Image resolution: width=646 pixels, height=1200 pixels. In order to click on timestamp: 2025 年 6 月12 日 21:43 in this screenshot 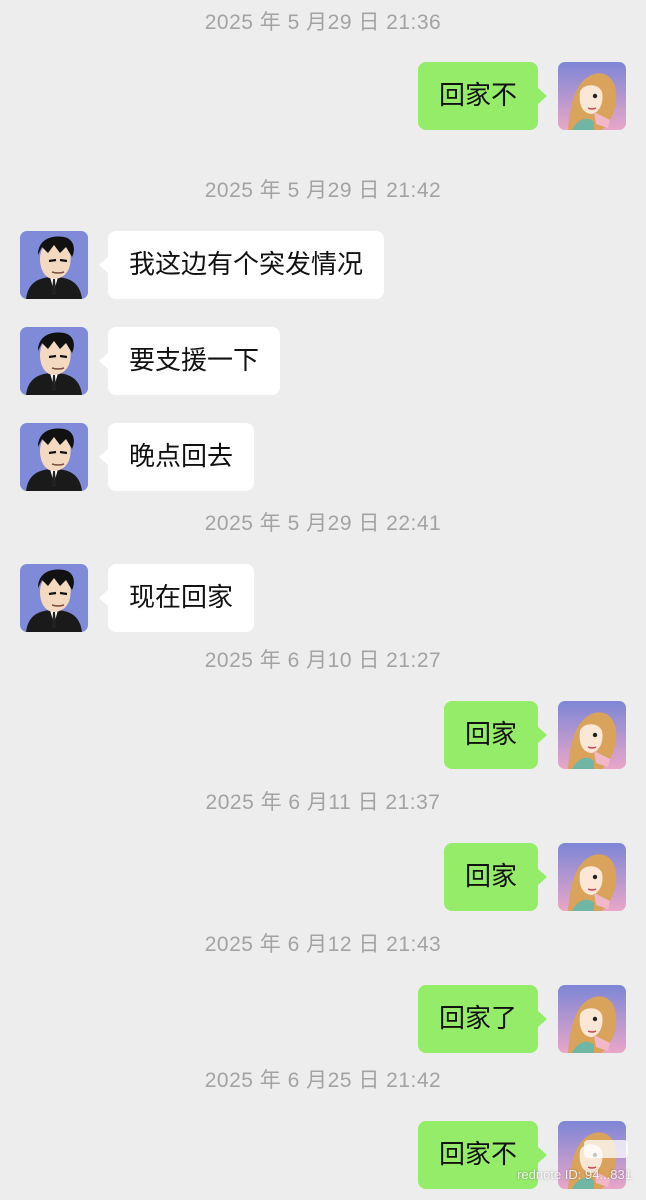, I will do `click(323, 944)`.